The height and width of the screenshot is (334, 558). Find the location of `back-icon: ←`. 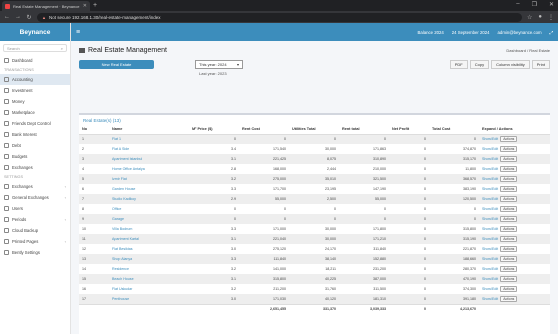

back-icon: ← is located at coordinates (7, 17).